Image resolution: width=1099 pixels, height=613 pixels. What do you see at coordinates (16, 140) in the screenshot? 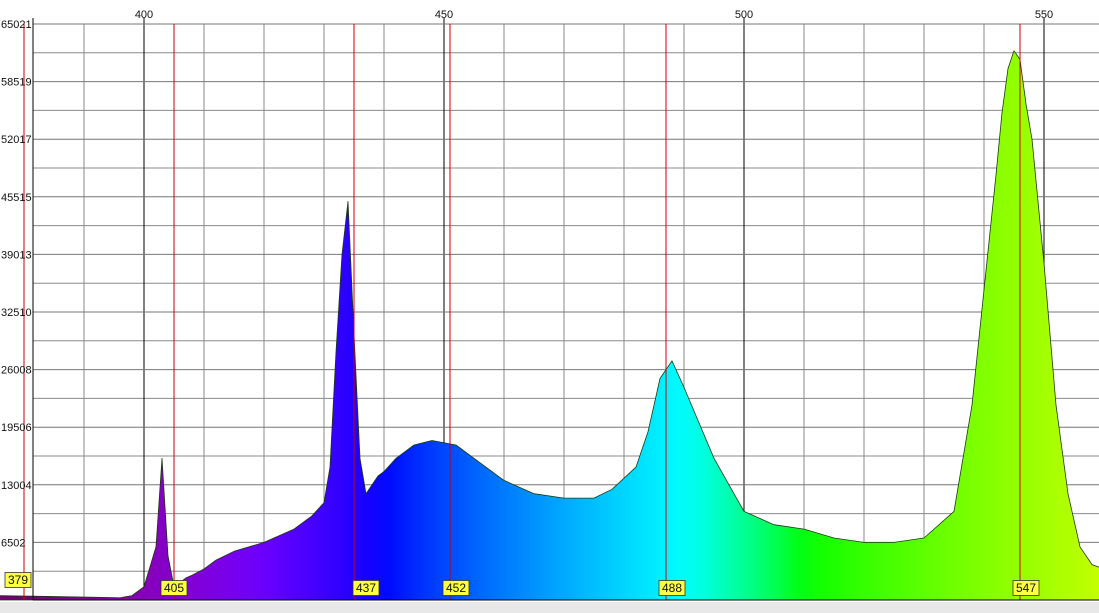
I see `y-tick-label: 52017` at bounding box center [16, 140].